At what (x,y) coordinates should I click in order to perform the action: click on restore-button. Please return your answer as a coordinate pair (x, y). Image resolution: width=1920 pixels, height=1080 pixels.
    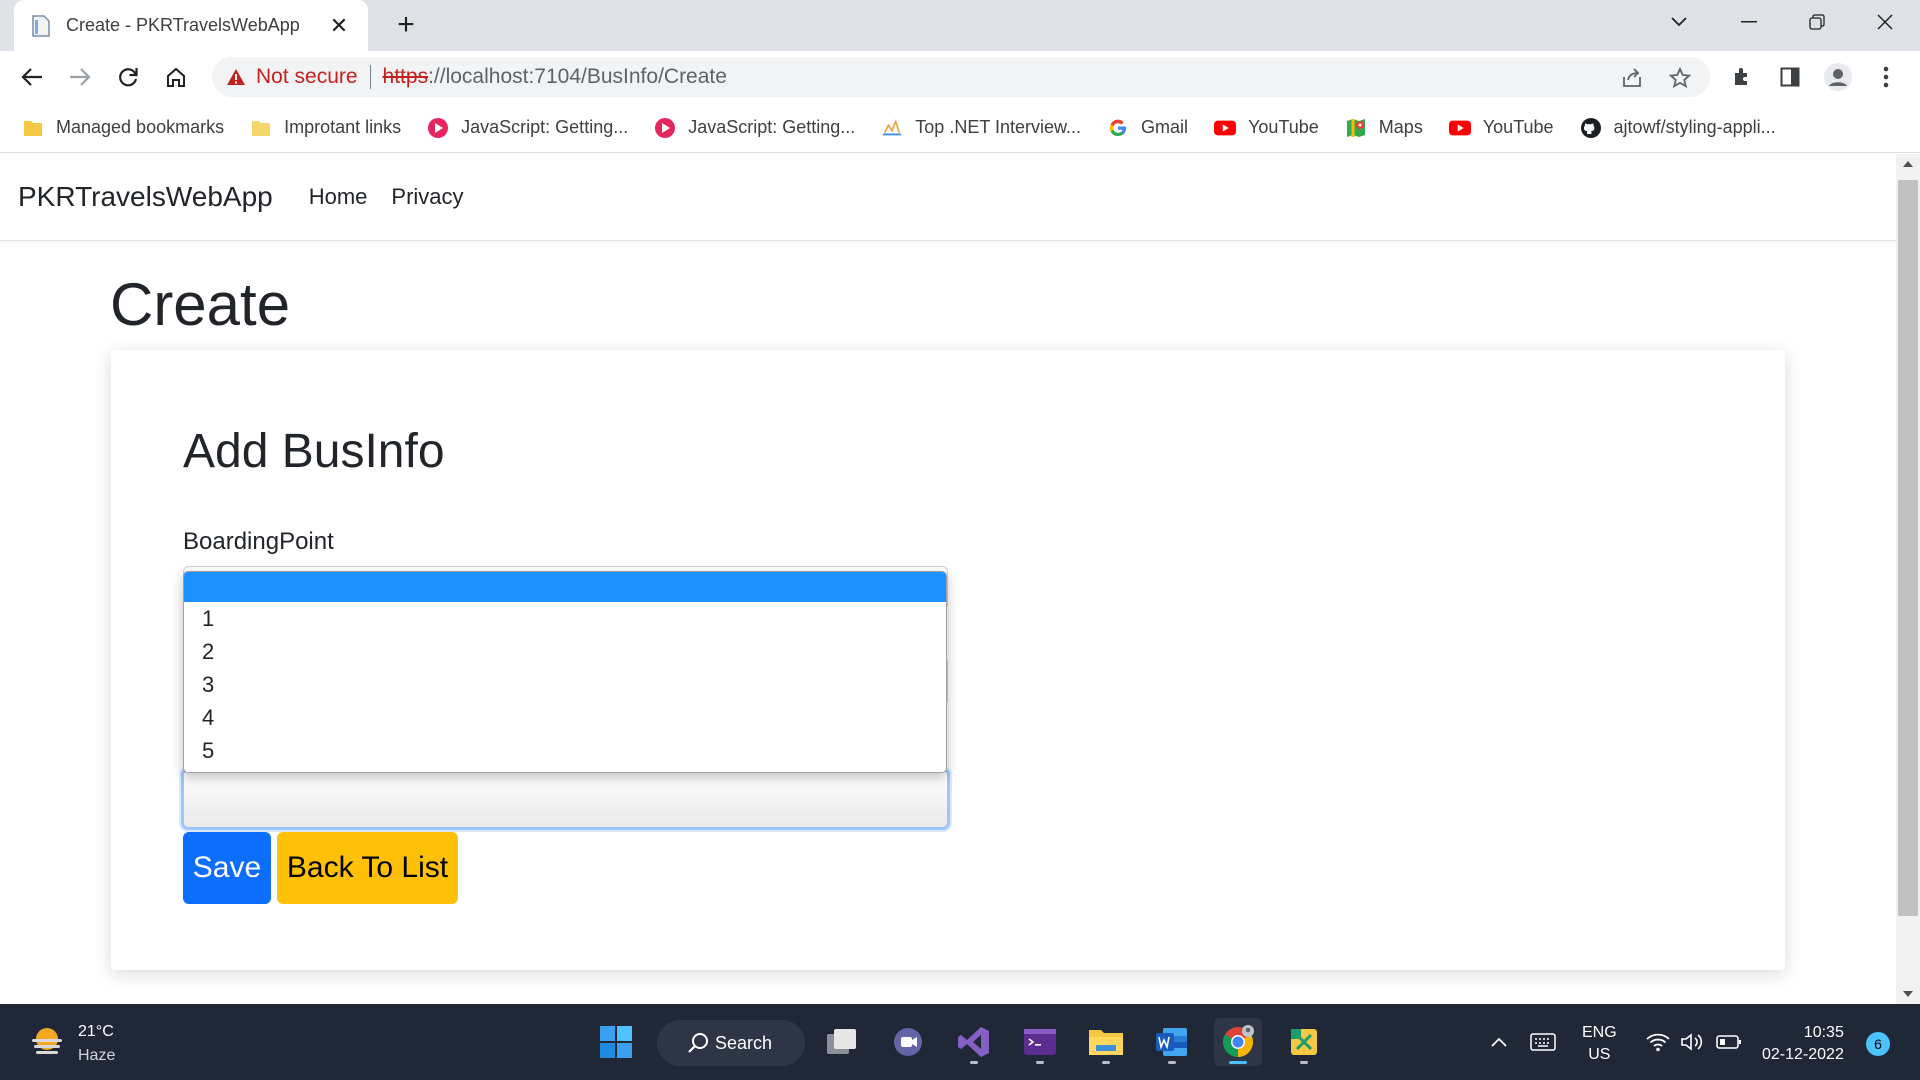
    Looking at the image, I should click on (1817, 22).